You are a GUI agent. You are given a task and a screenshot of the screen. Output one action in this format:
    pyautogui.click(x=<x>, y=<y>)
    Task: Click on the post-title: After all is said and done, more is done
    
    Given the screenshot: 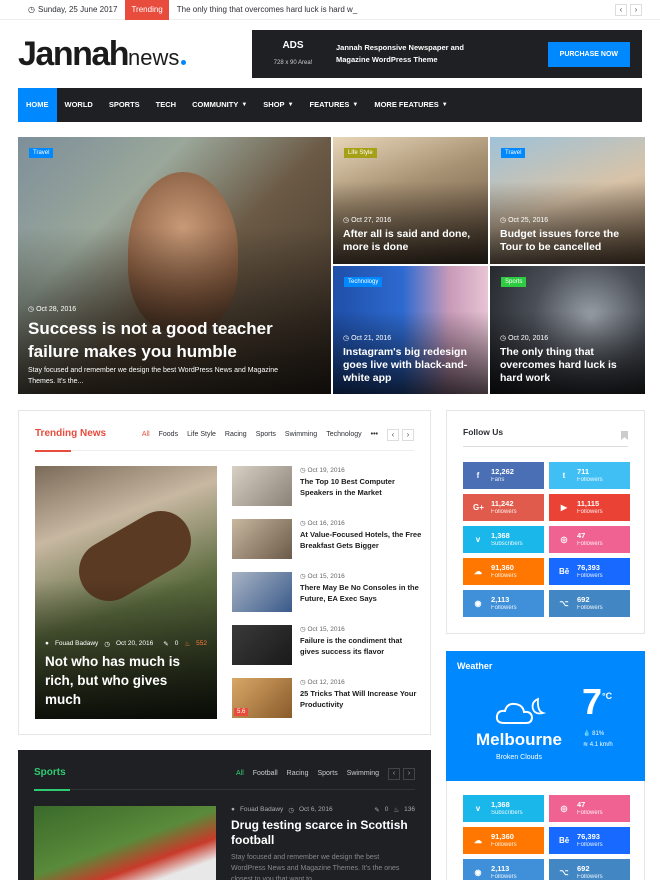 What is the action you would take?
    pyautogui.click(x=411, y=241)
    